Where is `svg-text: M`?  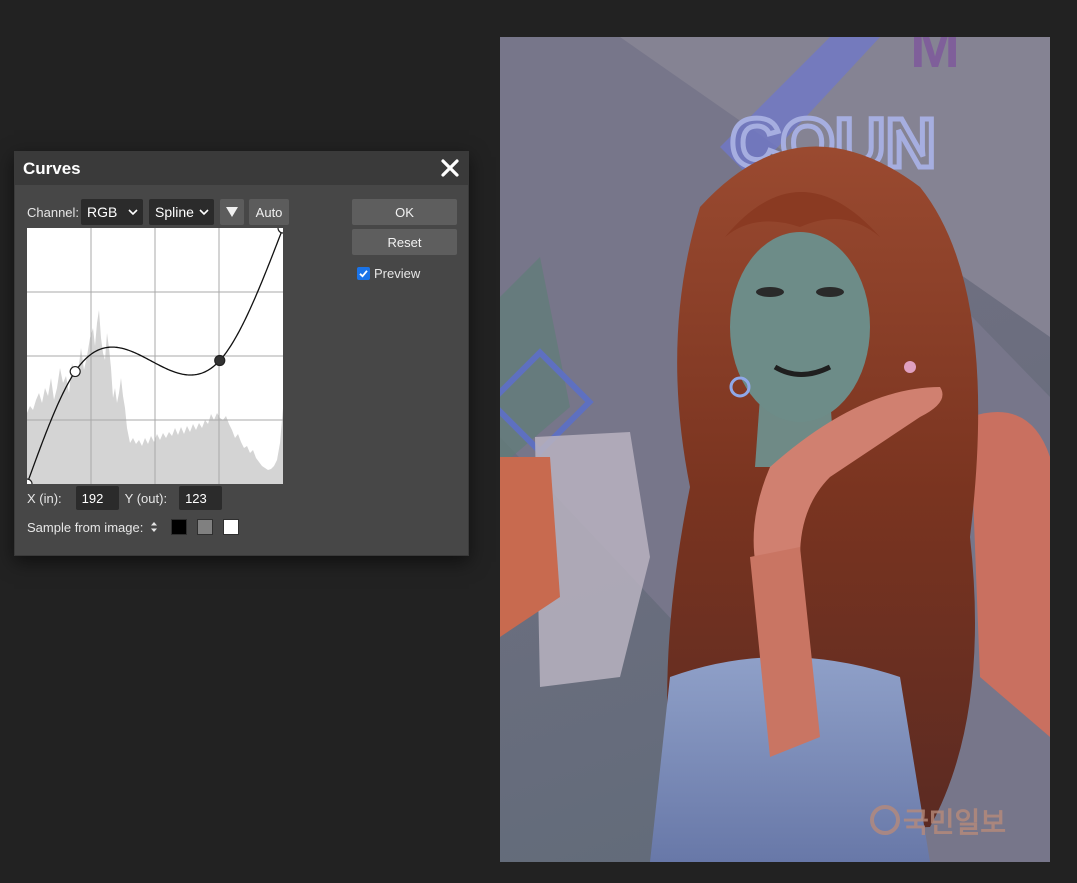
svg-text: M is located at coordinates (935, 58).